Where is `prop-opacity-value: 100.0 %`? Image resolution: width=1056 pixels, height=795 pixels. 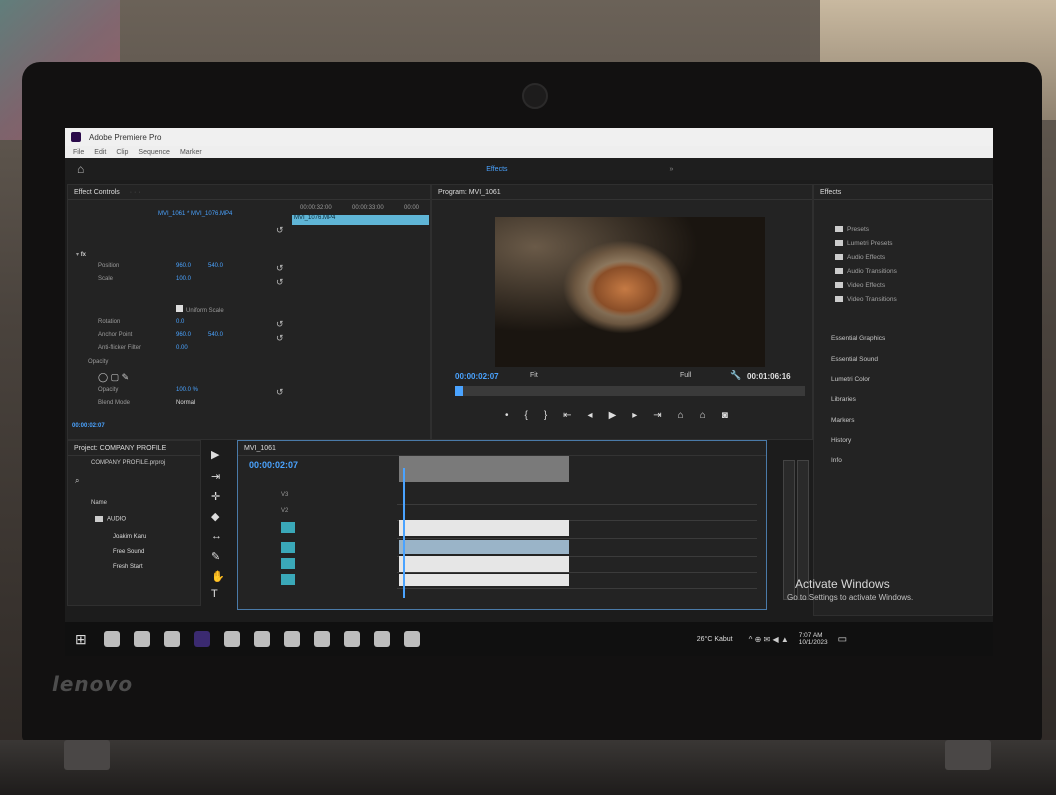
prop-opacity-value: 100.0 % is located at coordinates (187, 390).